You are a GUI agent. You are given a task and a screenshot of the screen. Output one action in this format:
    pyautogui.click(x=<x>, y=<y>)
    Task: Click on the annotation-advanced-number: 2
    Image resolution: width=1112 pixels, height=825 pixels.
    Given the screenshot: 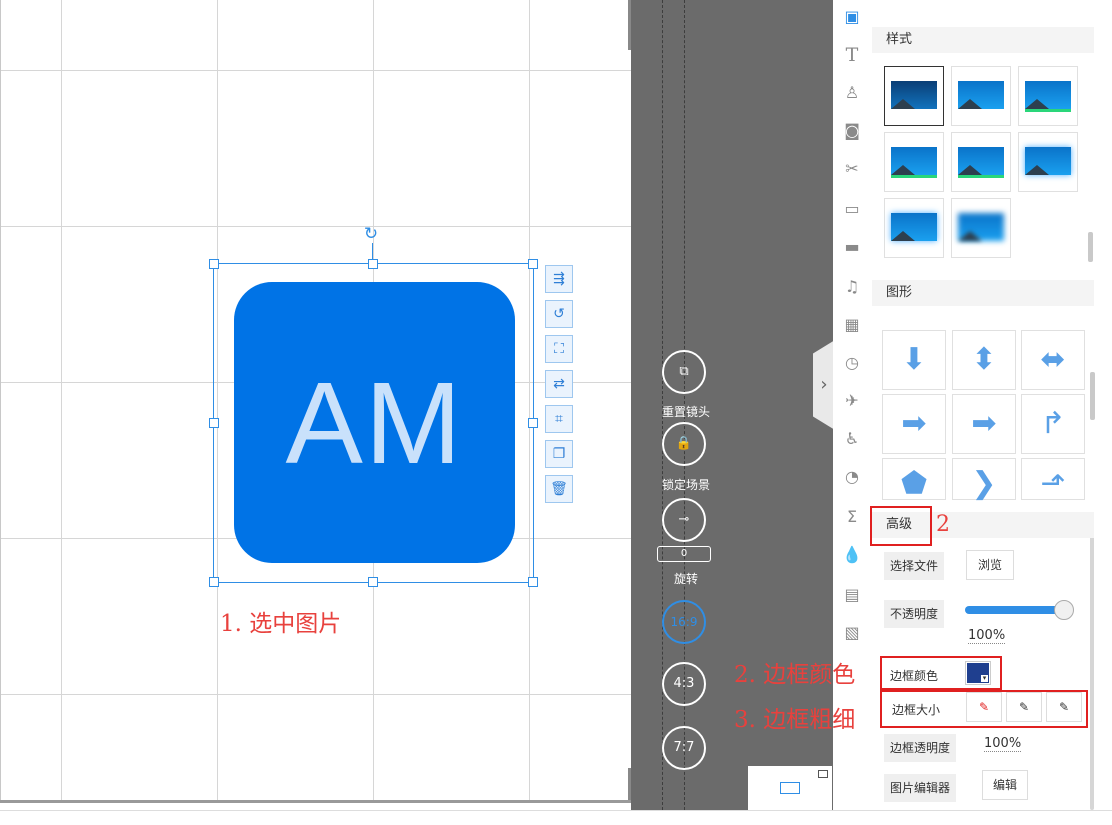 What is the action you would take?
    pyautogui.click(x=943, y=524)
    